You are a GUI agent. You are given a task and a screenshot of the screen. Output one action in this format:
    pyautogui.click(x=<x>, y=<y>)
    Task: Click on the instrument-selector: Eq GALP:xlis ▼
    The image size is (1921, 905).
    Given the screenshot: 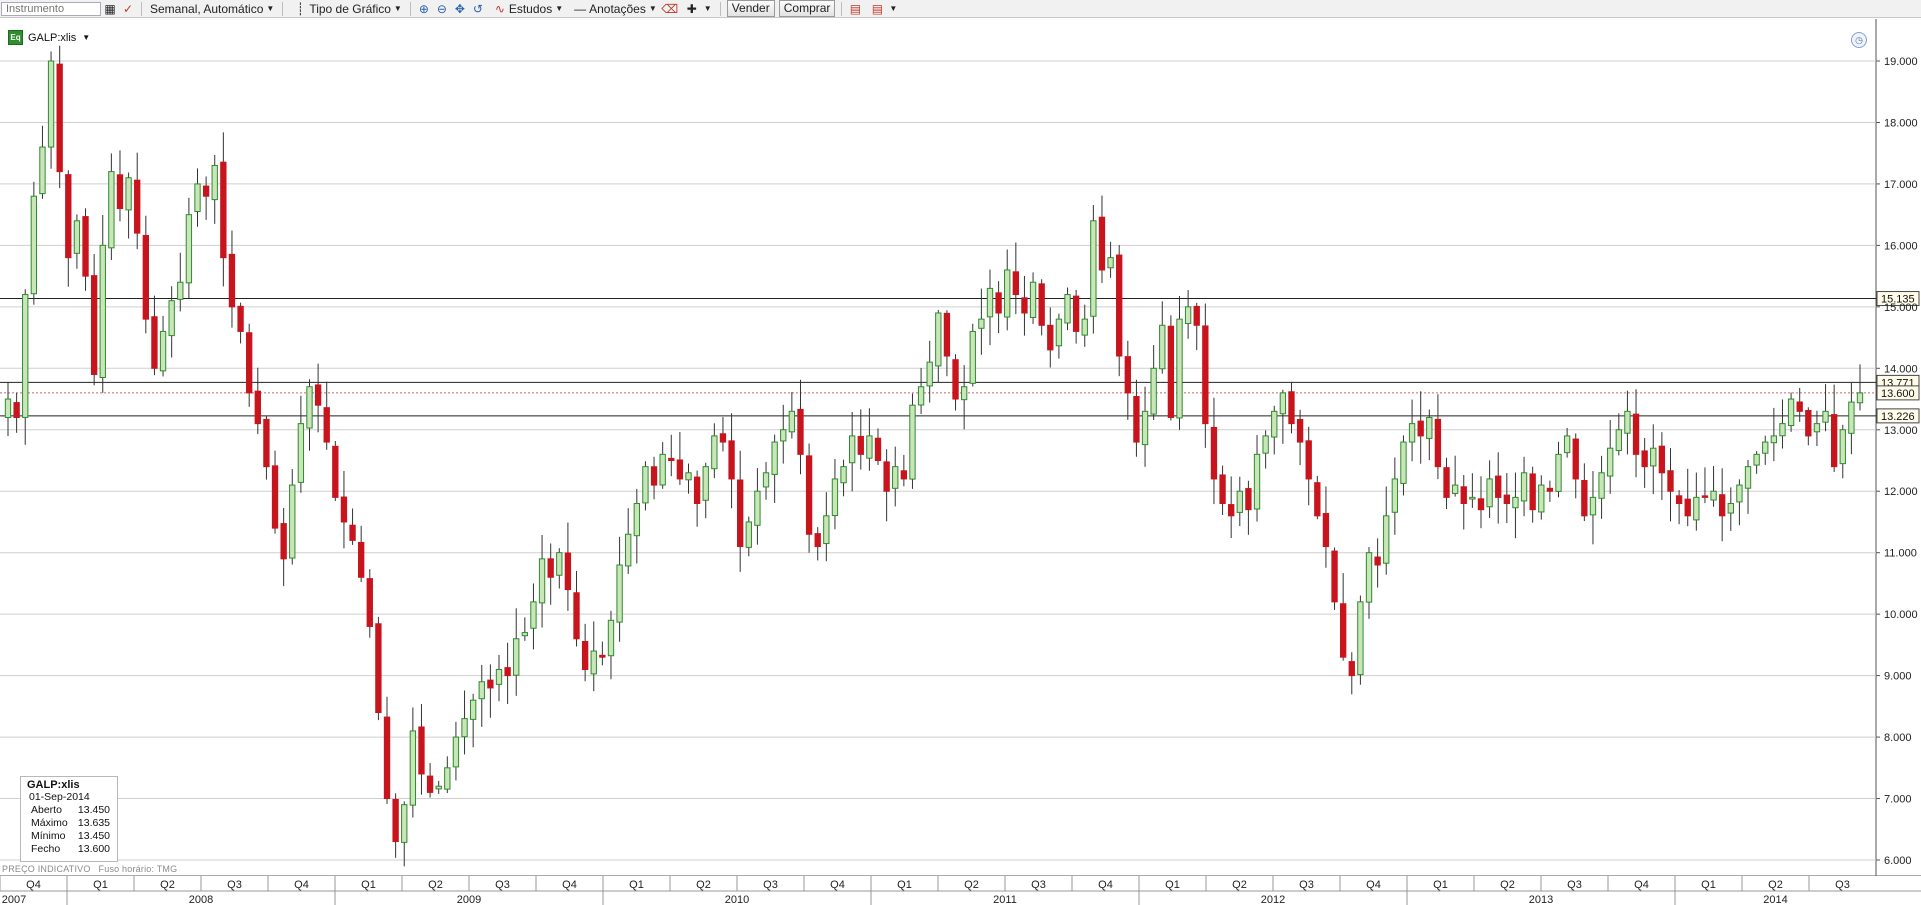 What is the action you would take?
    pyautogui.click(x=49, y=37)
    